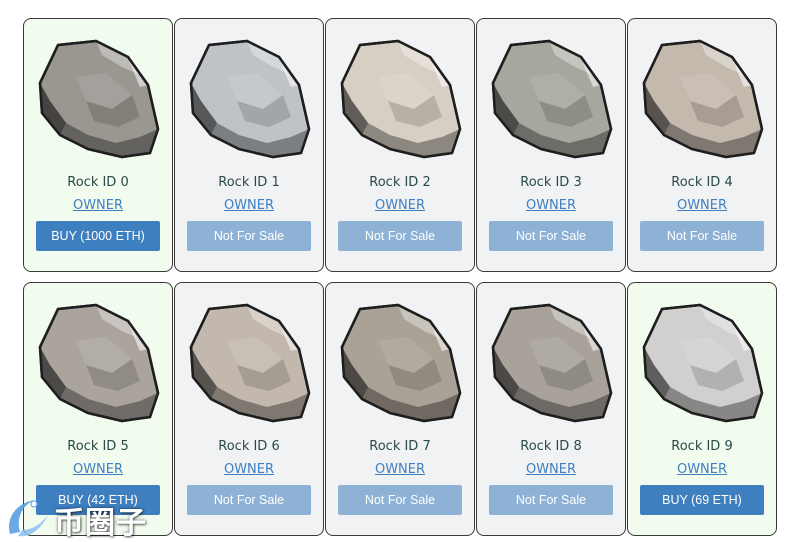 This screenshot has width=800, height=542. What do you see at coordinates (28, 518) in the screenshot?
I see `swoosh-logo-icon` at bounding box center [28, 518].